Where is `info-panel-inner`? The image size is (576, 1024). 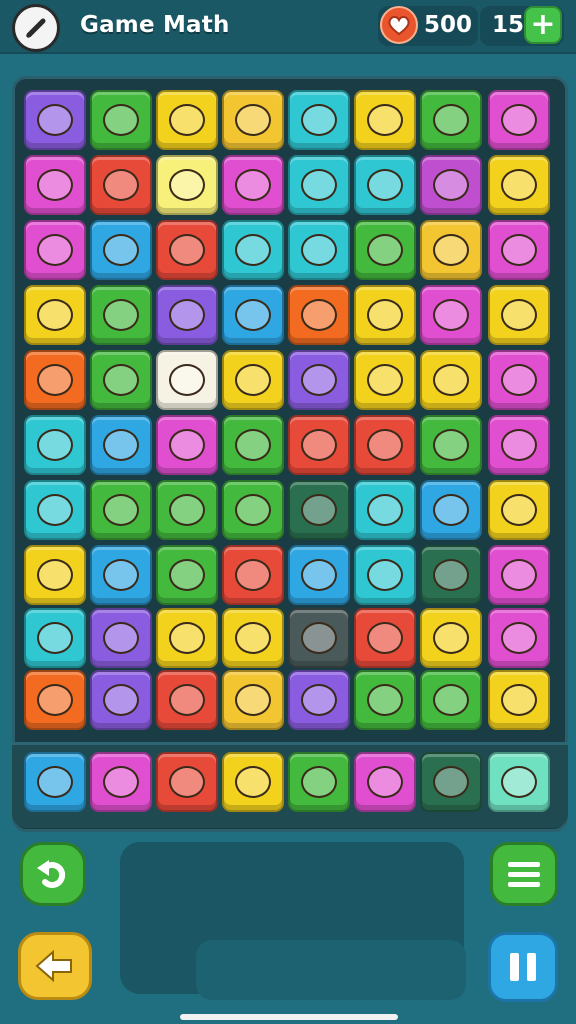 info-panel-inner is located at coordinates (331, 970).